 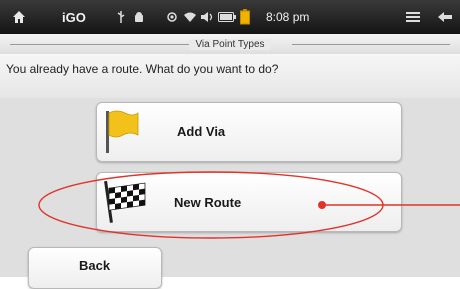 I want to click on status-bar: iGO 8:08 pm, so click(x=230, y=17).